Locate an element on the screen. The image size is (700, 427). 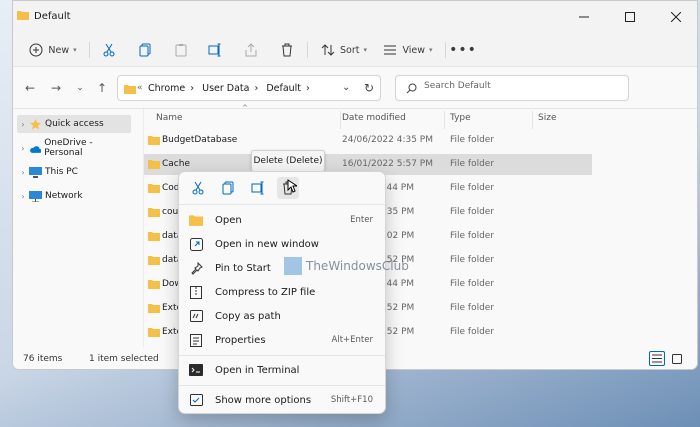
cloud-icon is located at coordinates (35, 149).